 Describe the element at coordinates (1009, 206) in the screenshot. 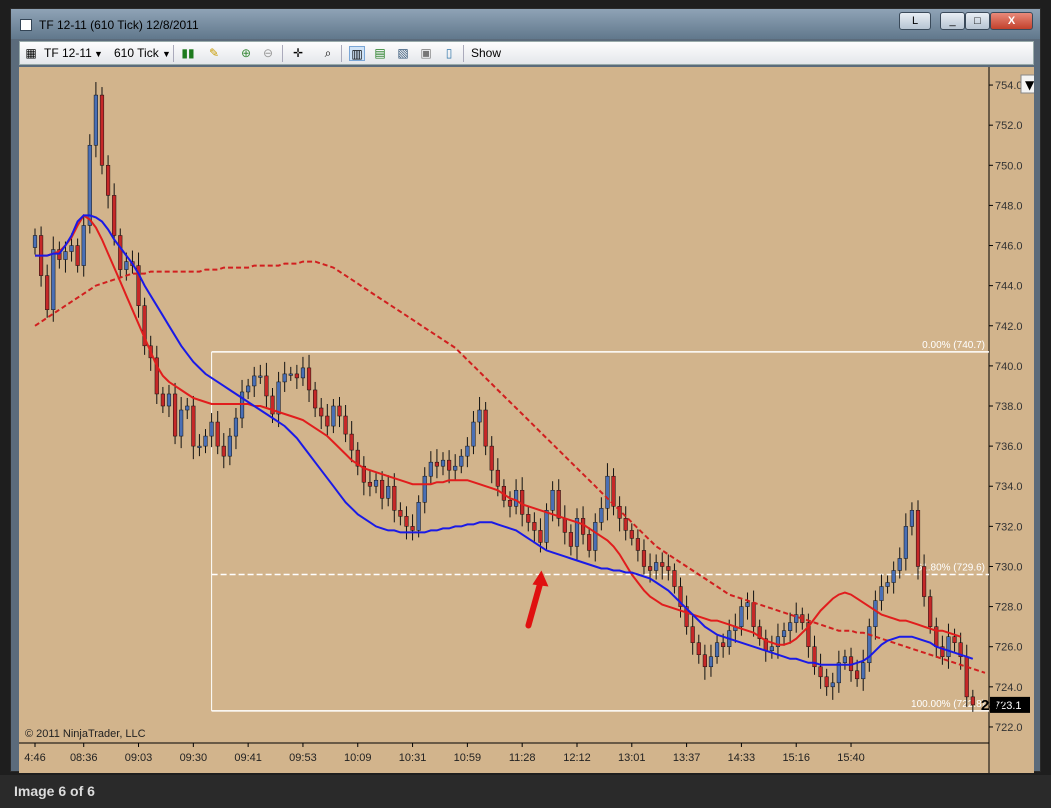

I see `y-tick-label: 748.0` at that location.